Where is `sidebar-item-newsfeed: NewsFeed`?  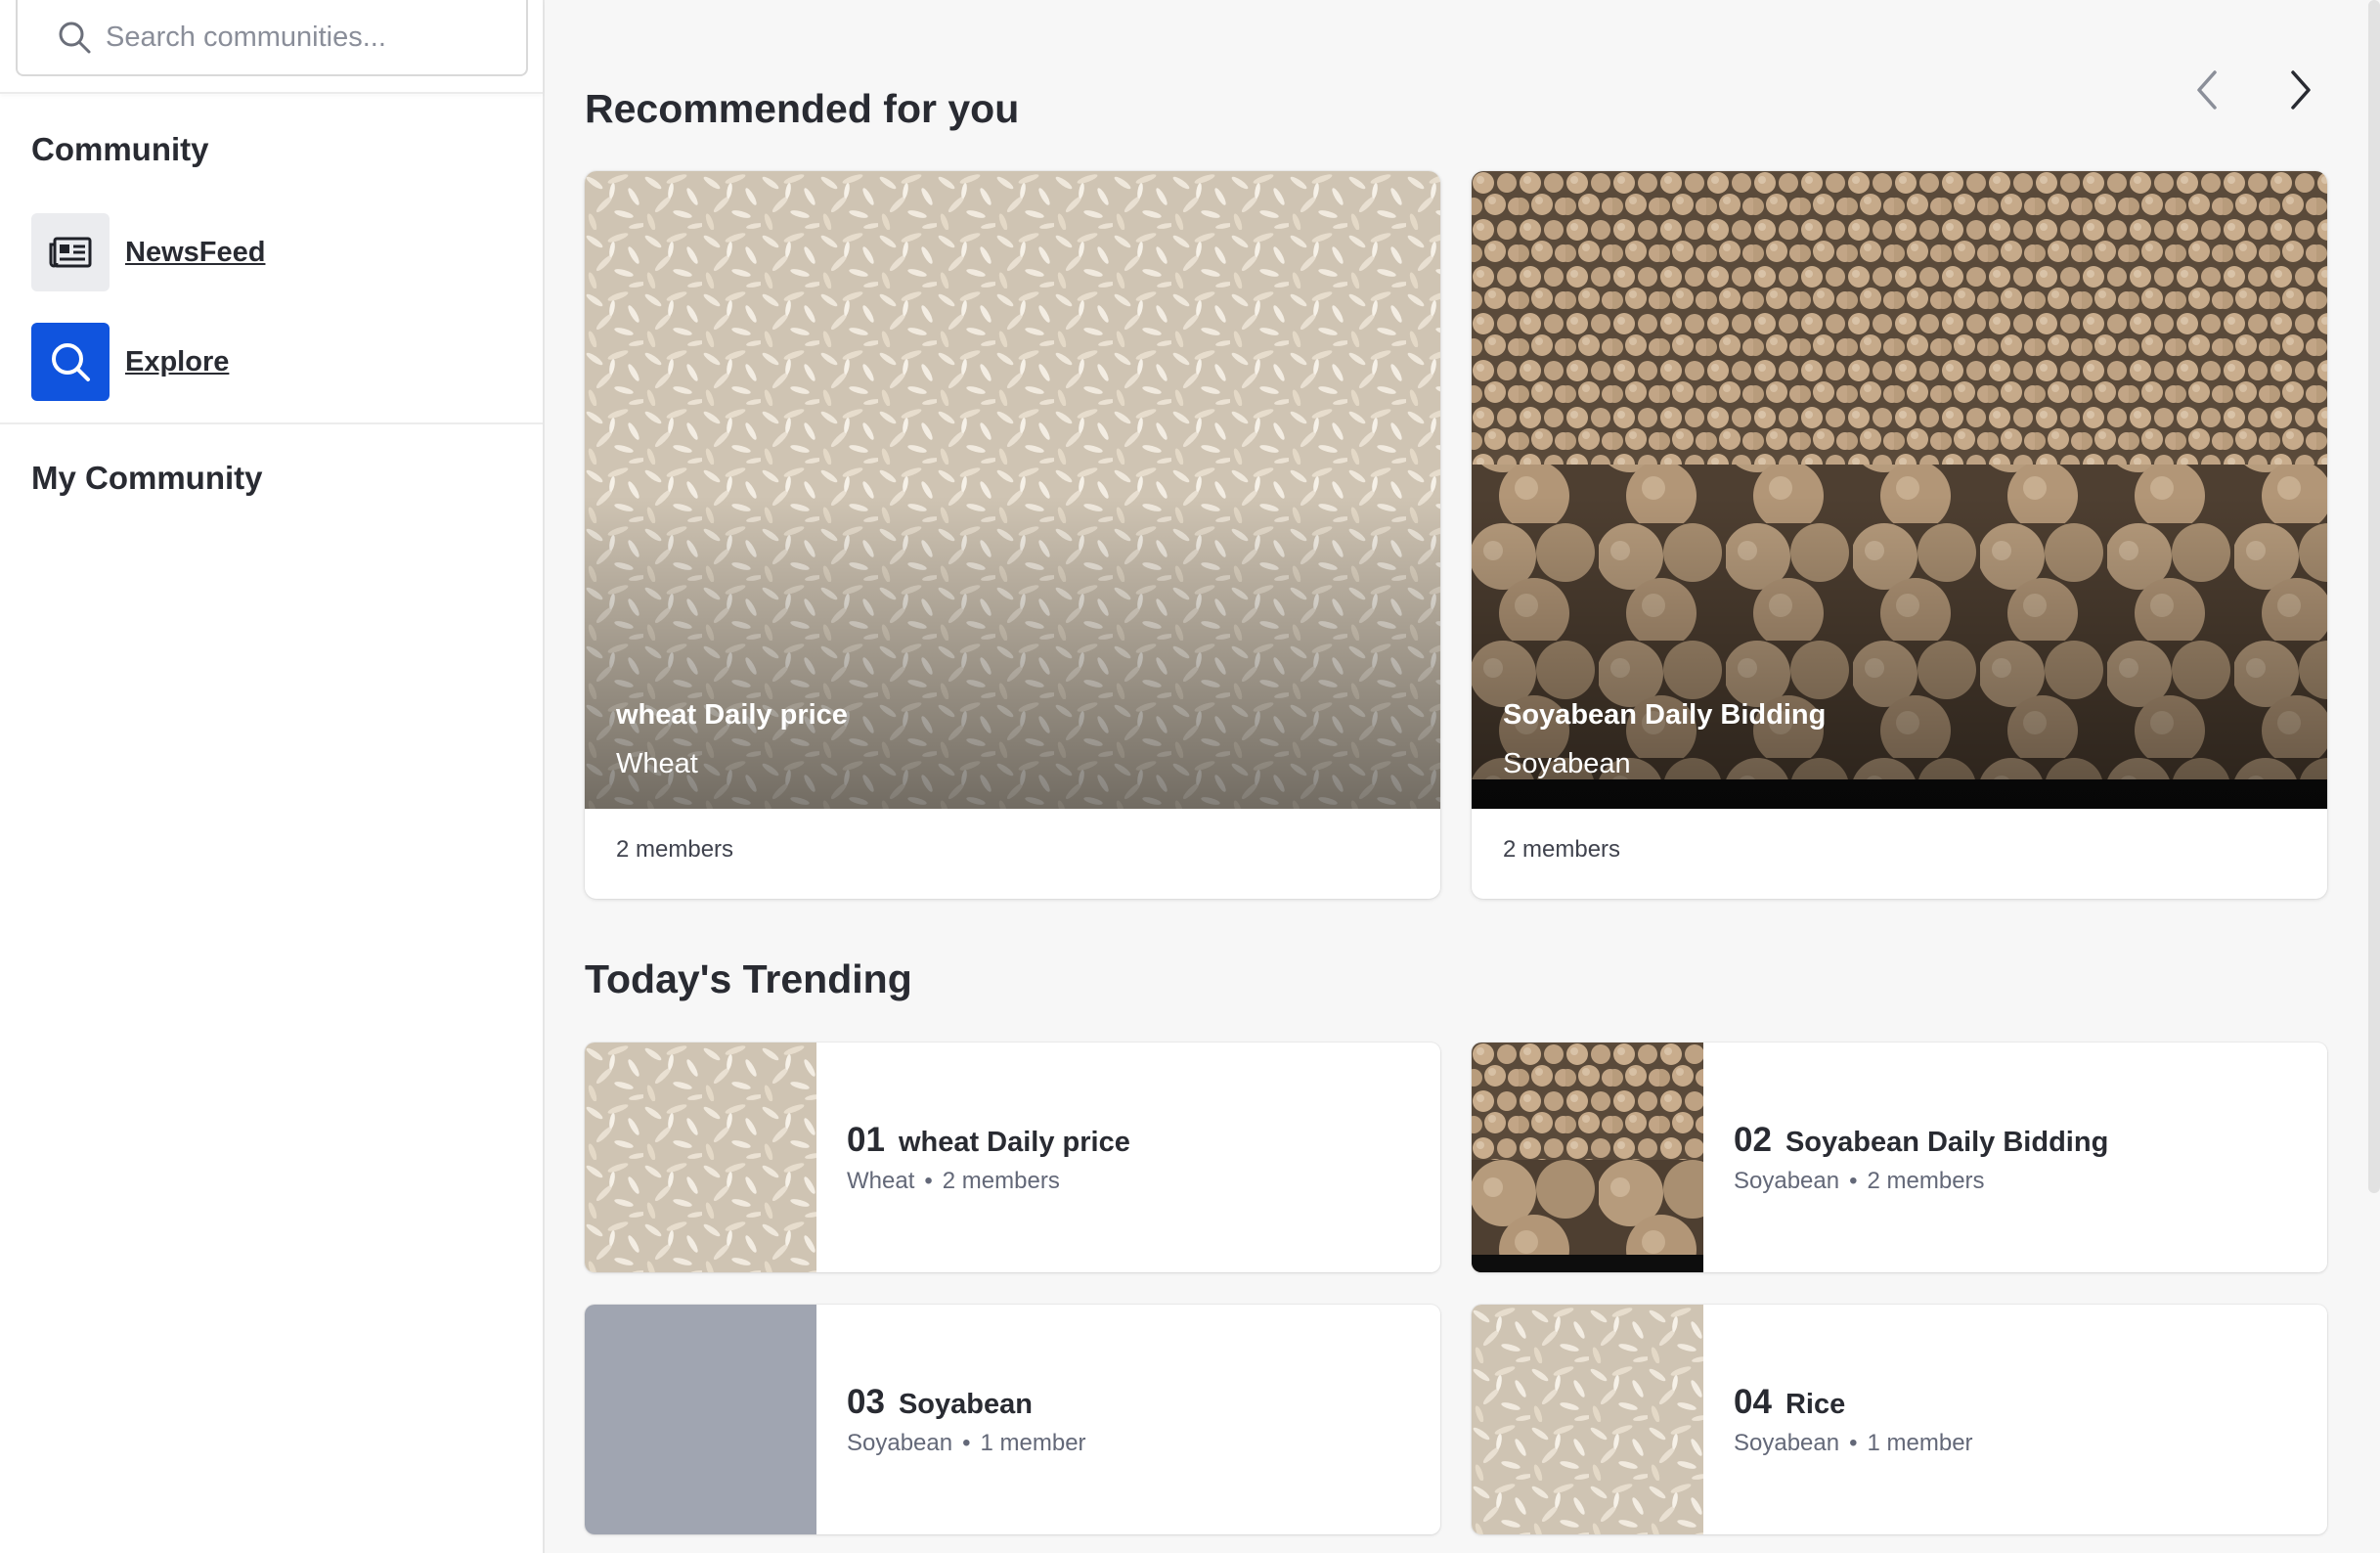
sidebar-item-newsfeed: NewsFeed is located at coordinates (148, 252).